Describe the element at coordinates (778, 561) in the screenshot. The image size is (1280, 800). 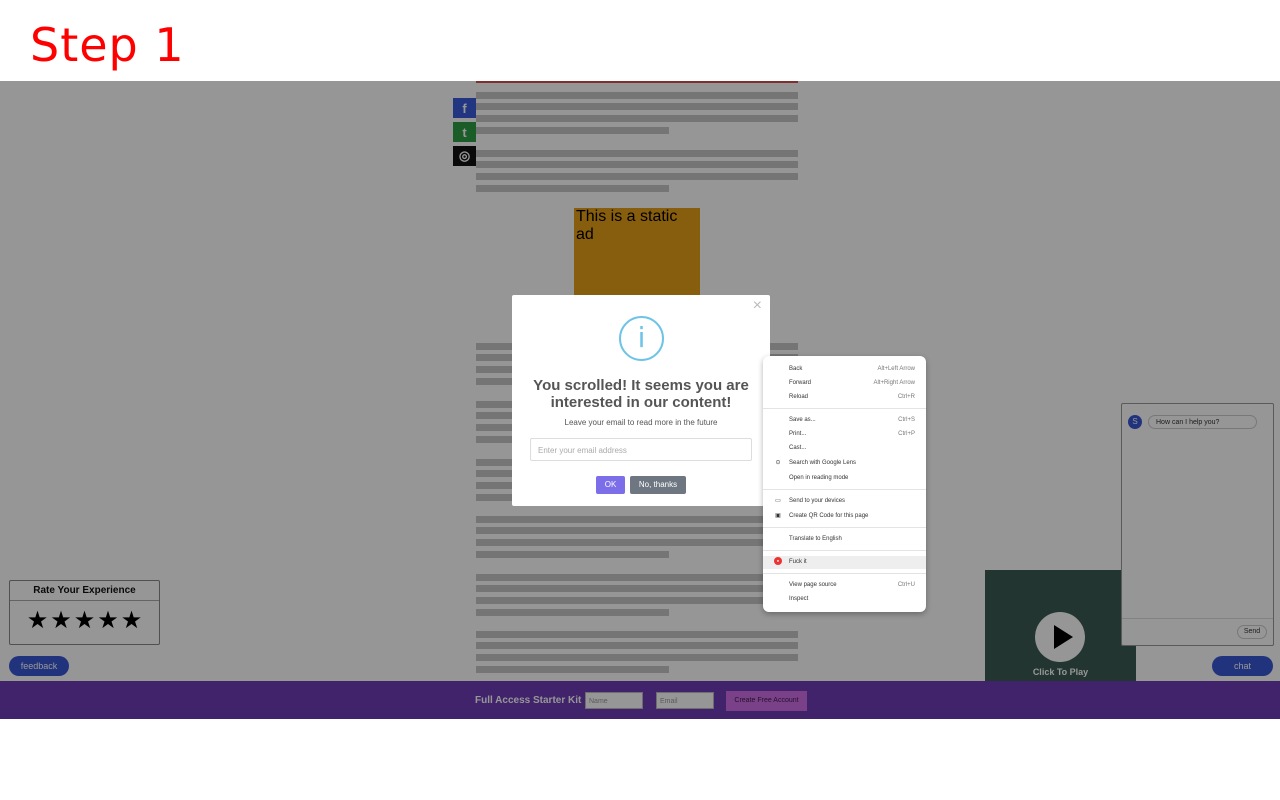
I see `extension-icon: ●` at that location.